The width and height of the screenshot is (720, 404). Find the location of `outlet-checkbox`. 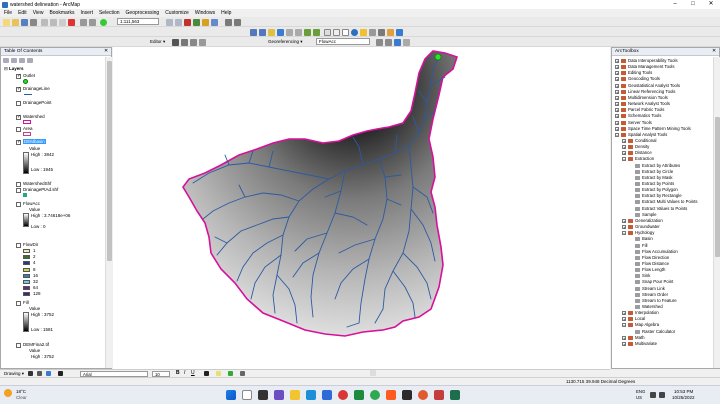

outlet-checkbox is located at coordinates (18, 76).